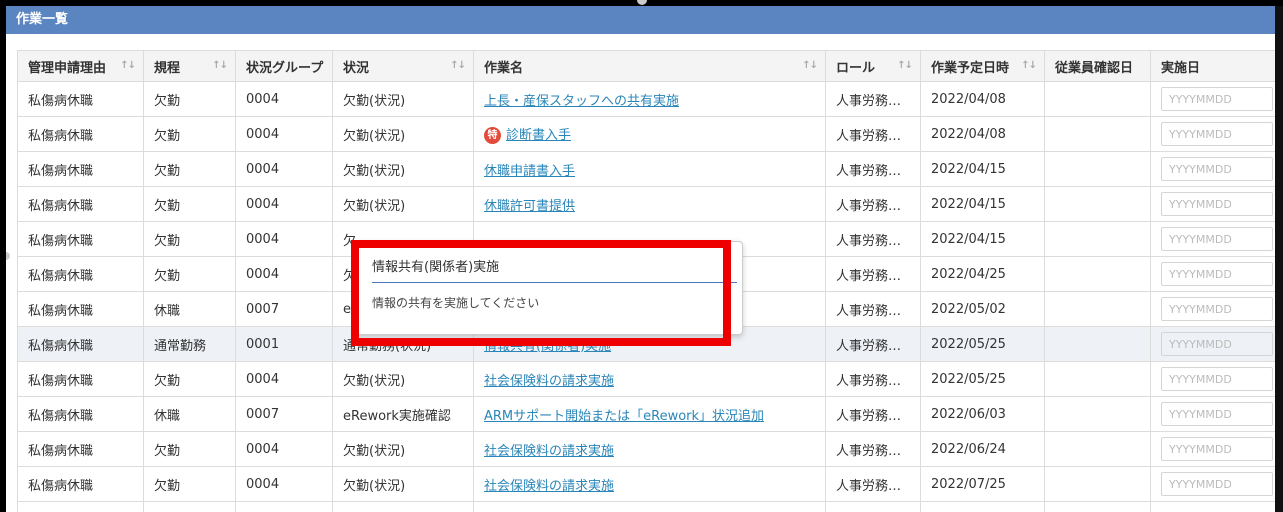 This screenshot has height=512, width=1283. Describe the element at coordinates (982, 309) in the screenshot. I see `cell-scheduled-date: 2022/05/02` at that location.